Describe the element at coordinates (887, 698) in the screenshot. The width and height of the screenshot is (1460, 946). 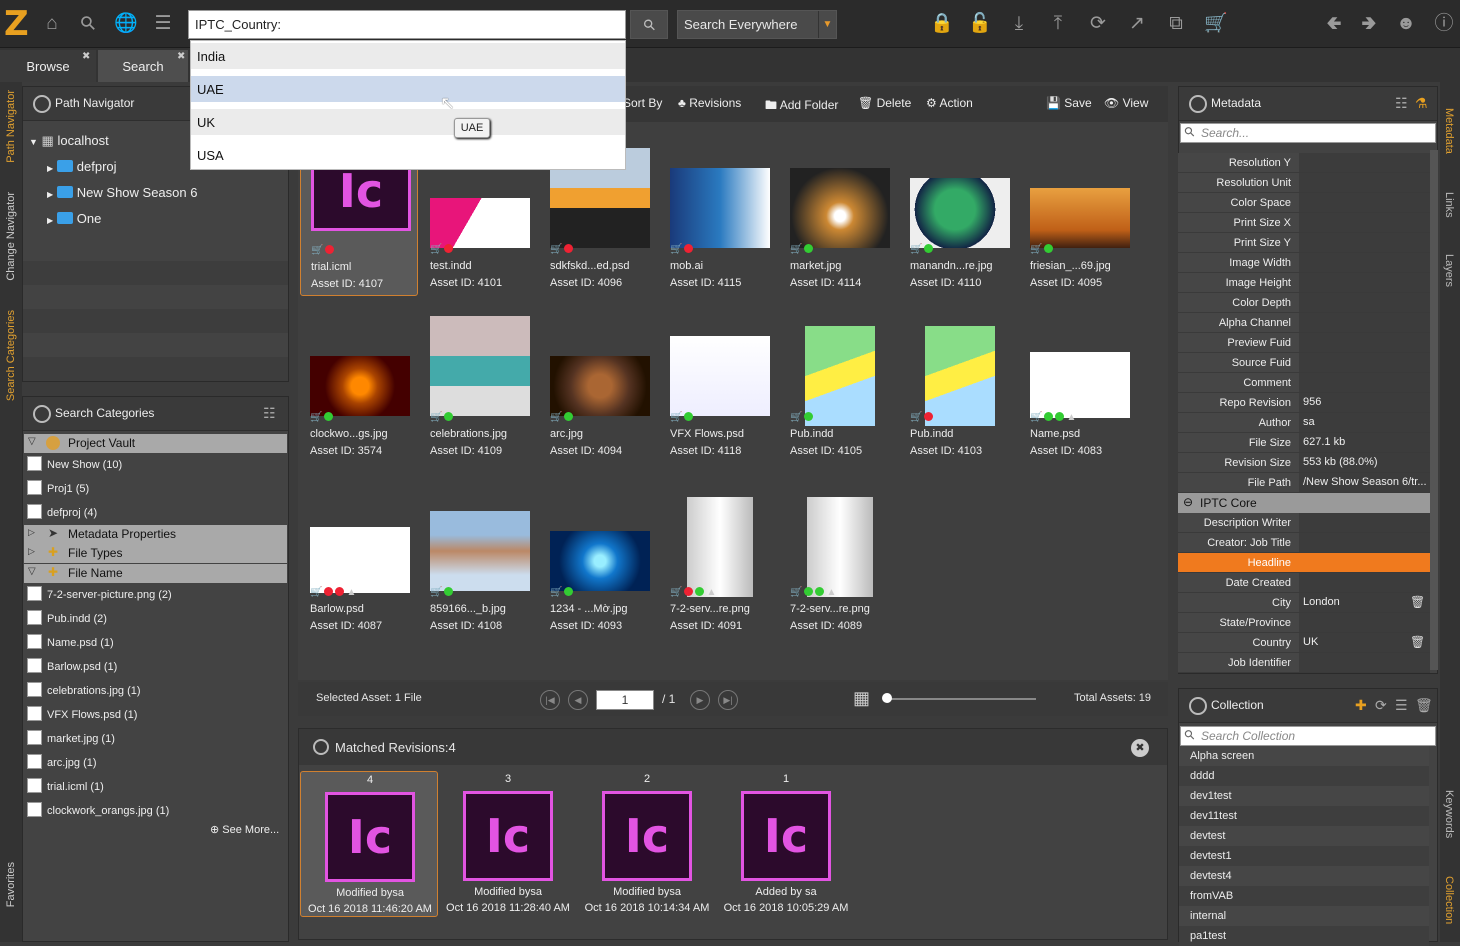
I see `zoom-slider-handle` at that location.